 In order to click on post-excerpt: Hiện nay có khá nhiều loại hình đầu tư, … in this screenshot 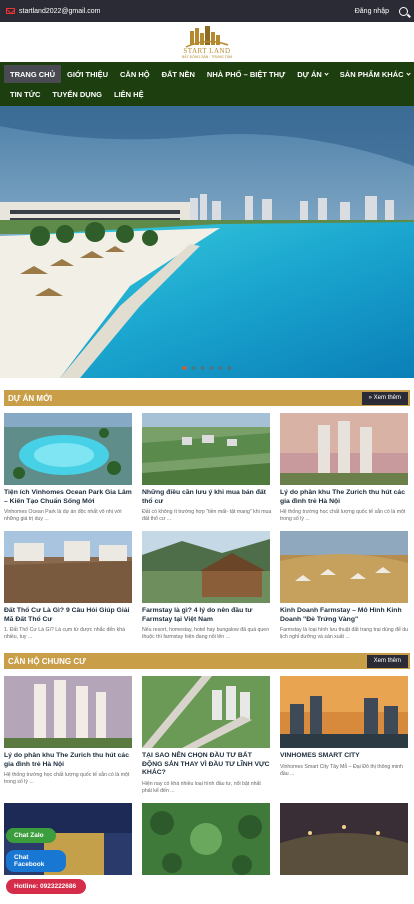, I will do `click(201, 787)`.